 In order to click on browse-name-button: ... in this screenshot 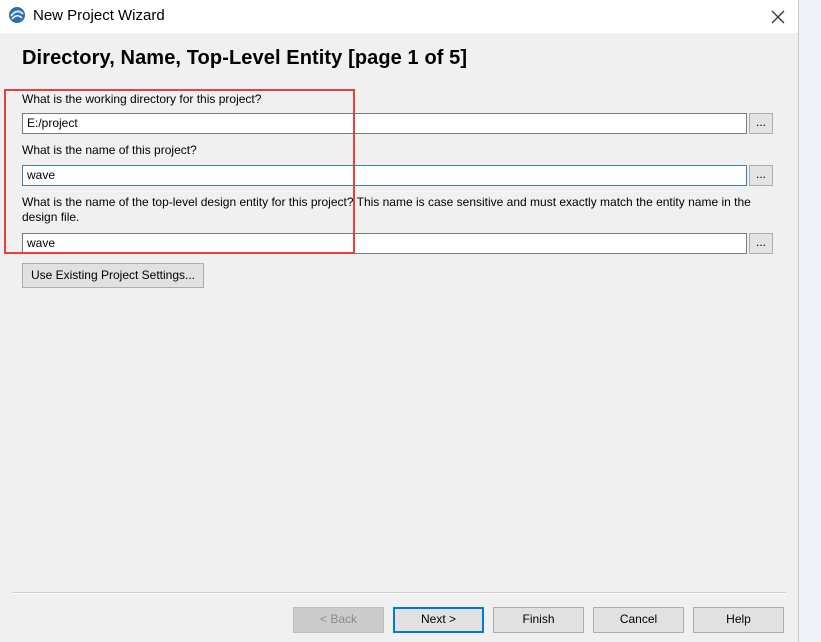, I will do `click(761, 175)`.